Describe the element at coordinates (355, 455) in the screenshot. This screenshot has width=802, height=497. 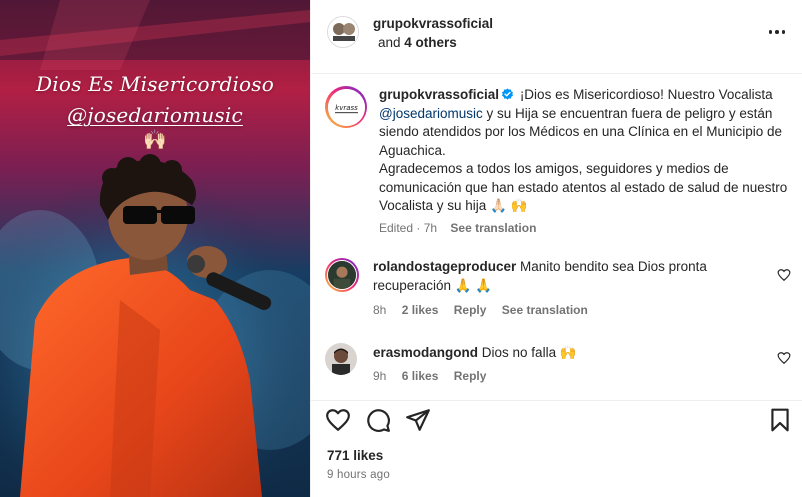
I see `post-likes-count: 771 likes` at that location.